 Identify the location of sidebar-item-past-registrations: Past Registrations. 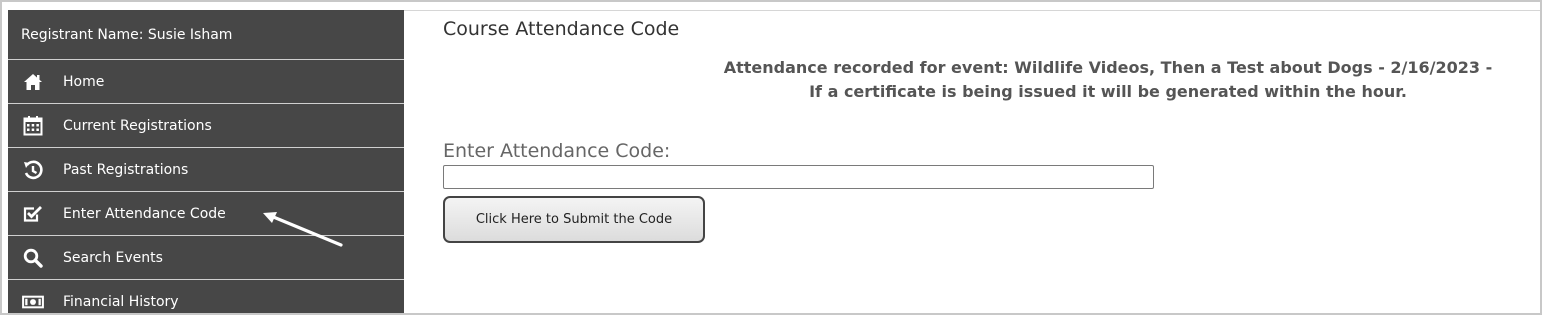
(206, 170).